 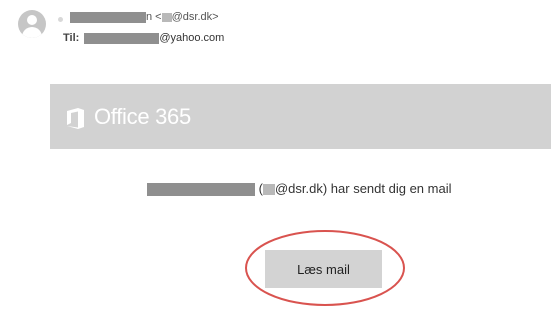 What do you see at coordinates (325, 268) in the screenshot?
I see `highlight-circle` at bounding box center [325, 268].